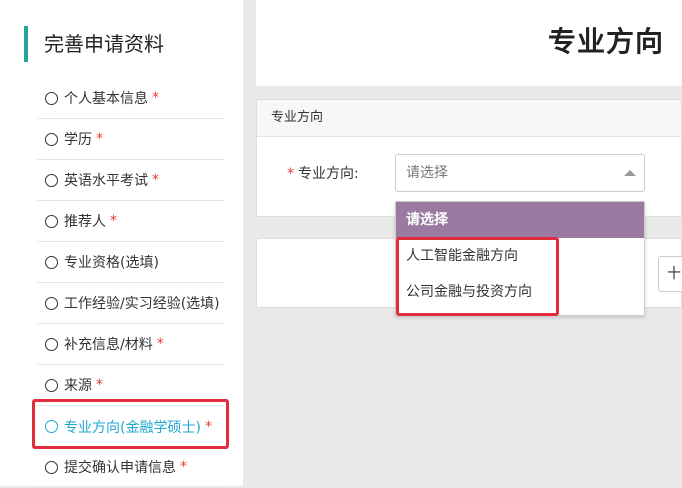 Image resolution: width=682 pixels, height=488 pixels. Describe the element at coordinates (477, 276) in the screenshot. I see `highlight-box-dropdown` at that location.